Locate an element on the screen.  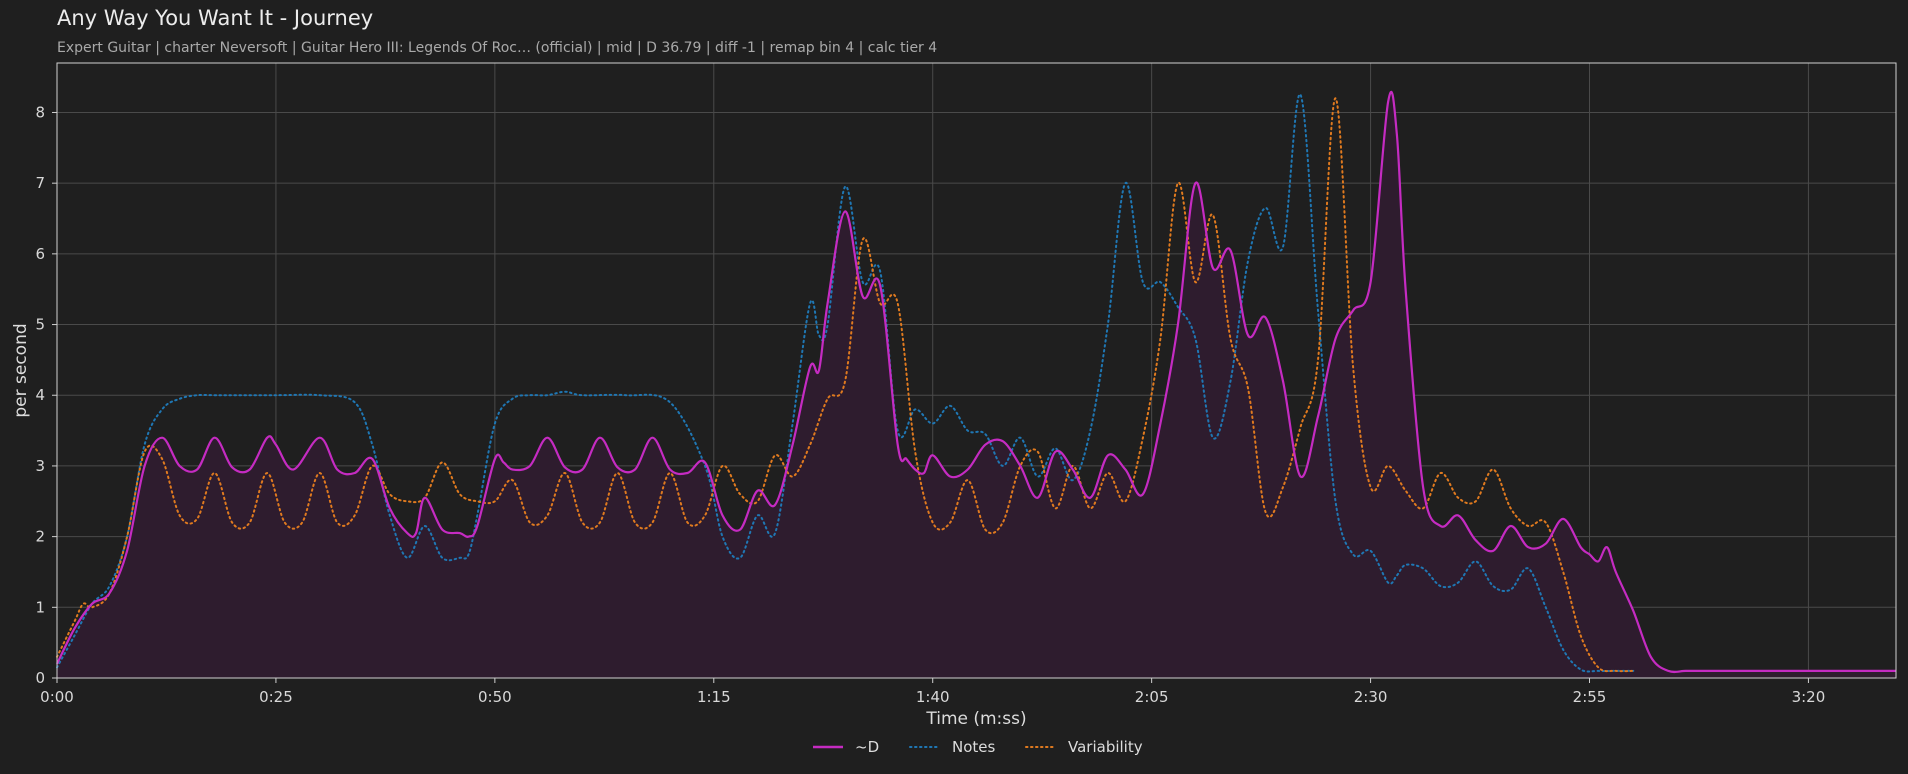
x-tick-label: 0:50 is located at coordinates (495, 697).